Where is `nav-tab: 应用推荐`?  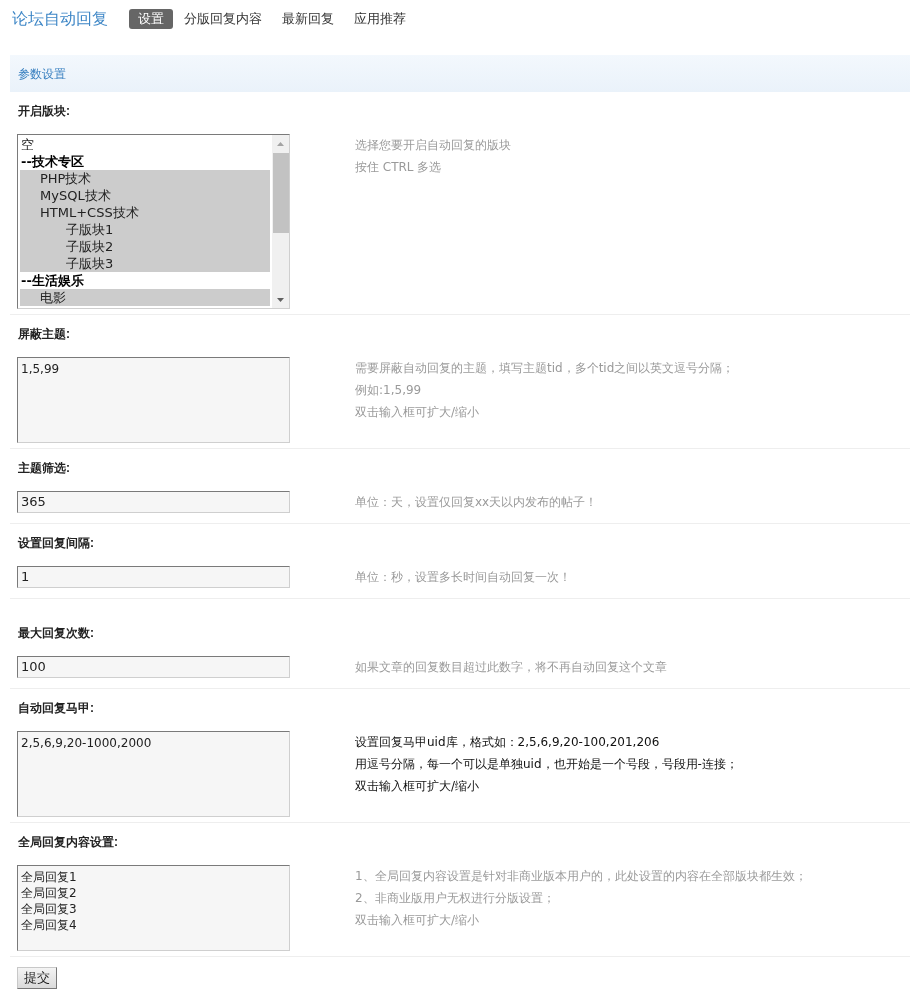 nav-tab: 应用推荐 is located at coordinates (380, 19).